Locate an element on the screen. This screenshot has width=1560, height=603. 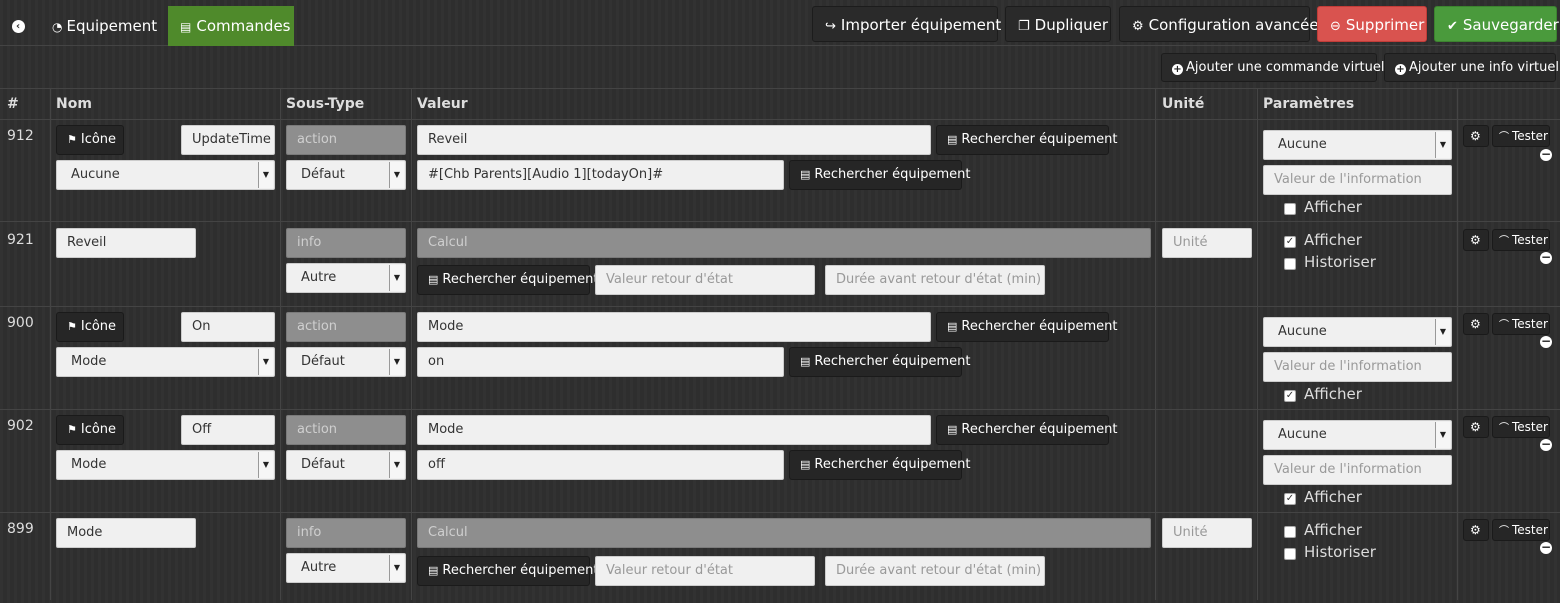
value-input: #[Chb Parents][Audio 1][todayOn]# is located at coordinates (600, 175).